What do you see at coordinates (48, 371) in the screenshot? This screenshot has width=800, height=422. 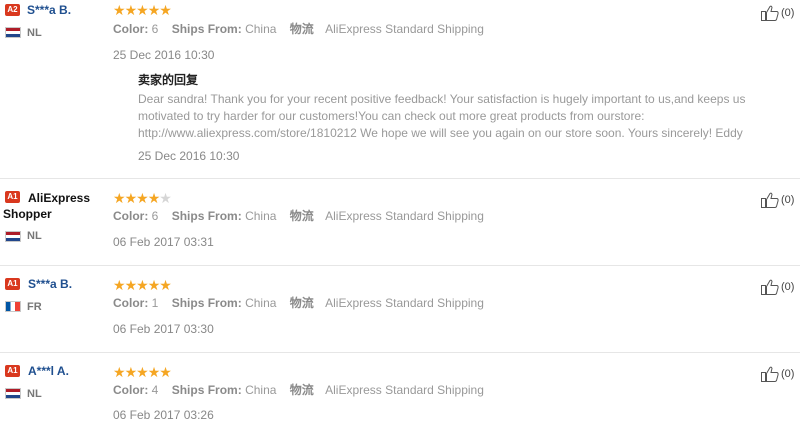 I see `buyer-name: A***l A.` at bounding box center [48, 371].